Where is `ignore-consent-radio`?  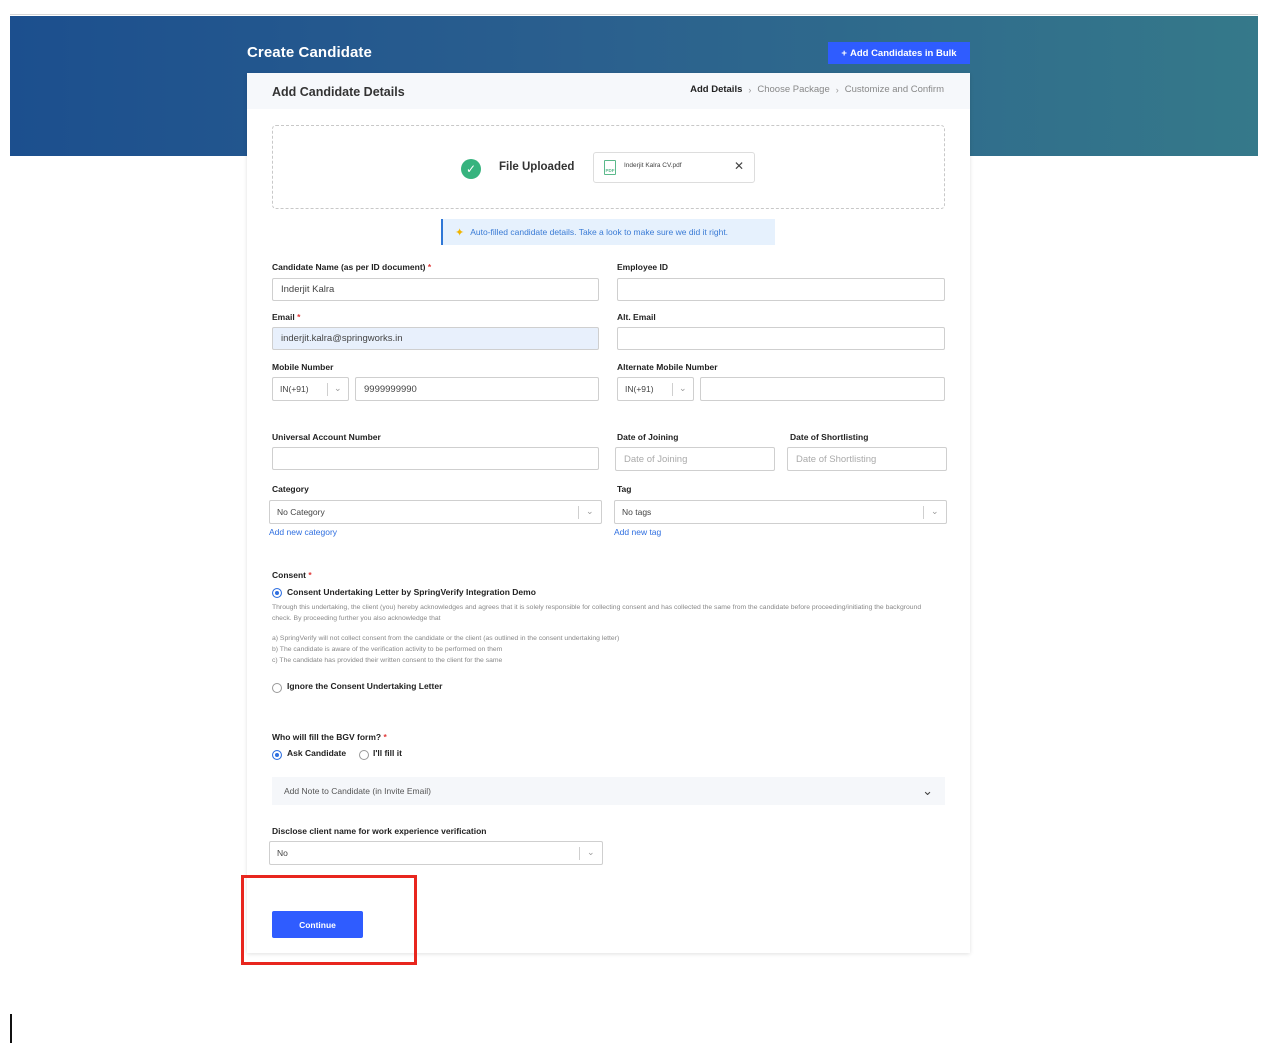
ignore-consent-radio is located at coordinates (277, 688).